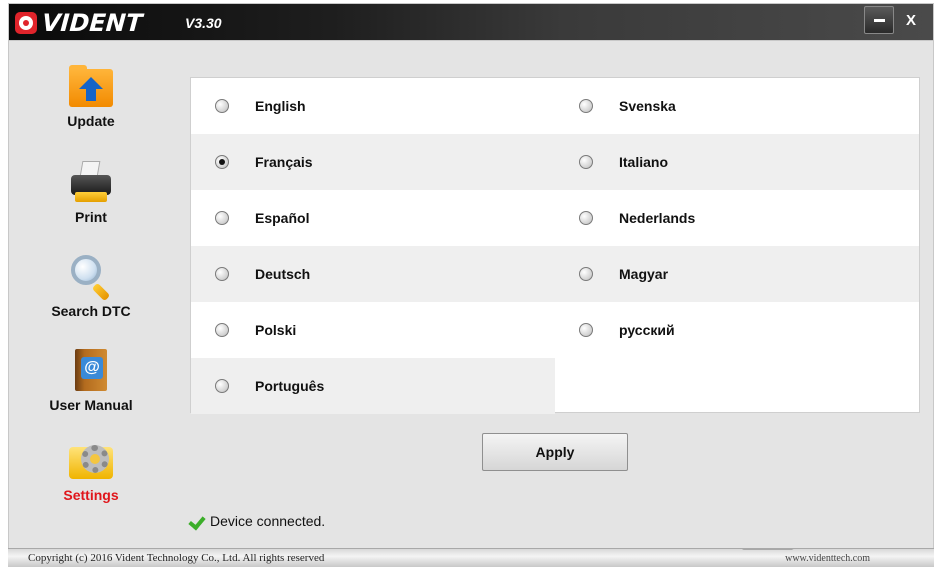 Image resolution: width=939 pixels, height=567 pixels. I want to click on language-option-italiano: Italiano, so click(737, 162).